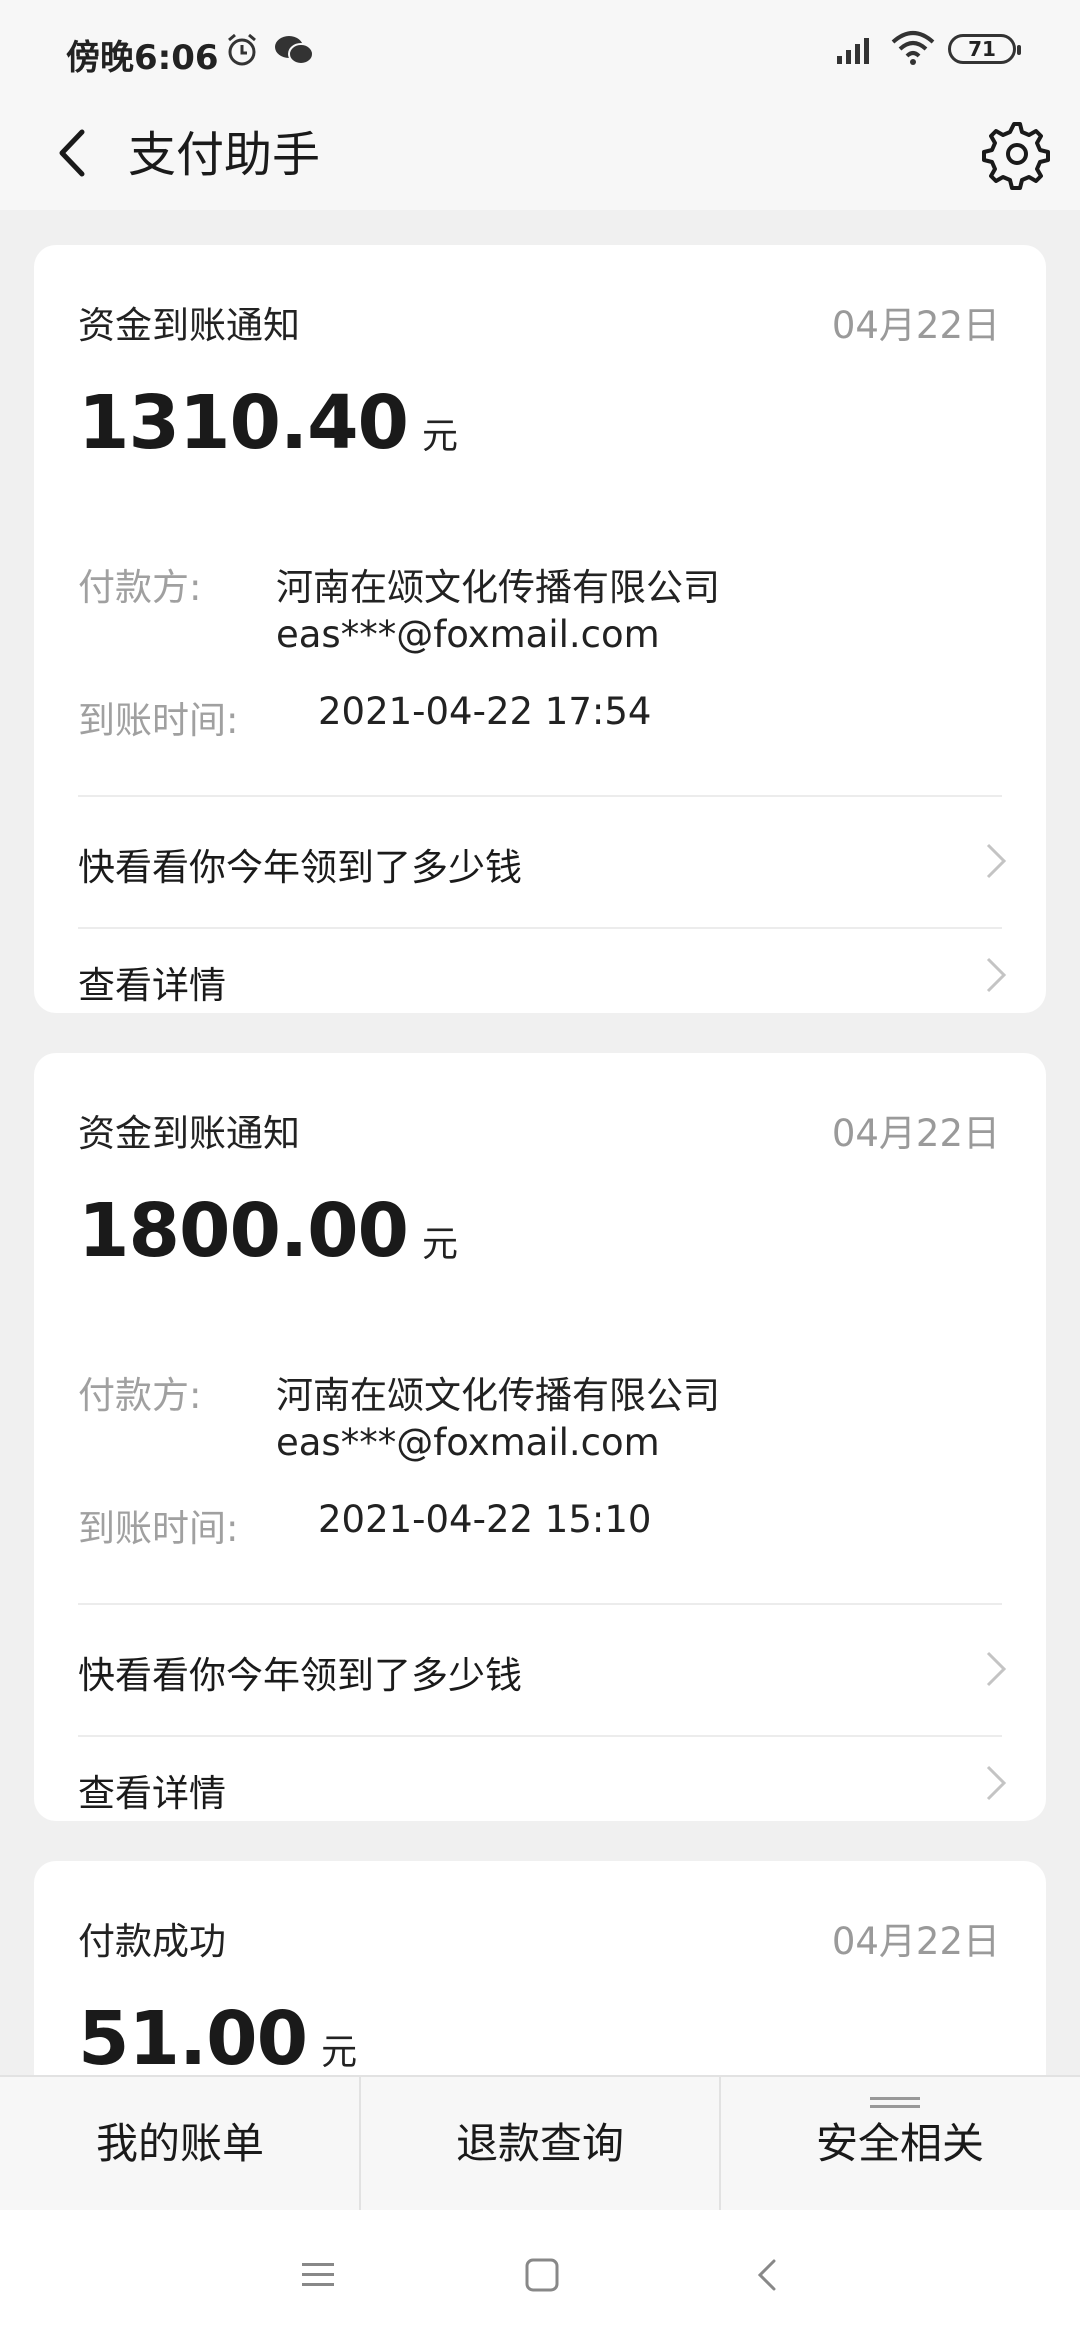 The image size is (1080, 2340). I want to click on amount: 1310.40, so click(243, 423).